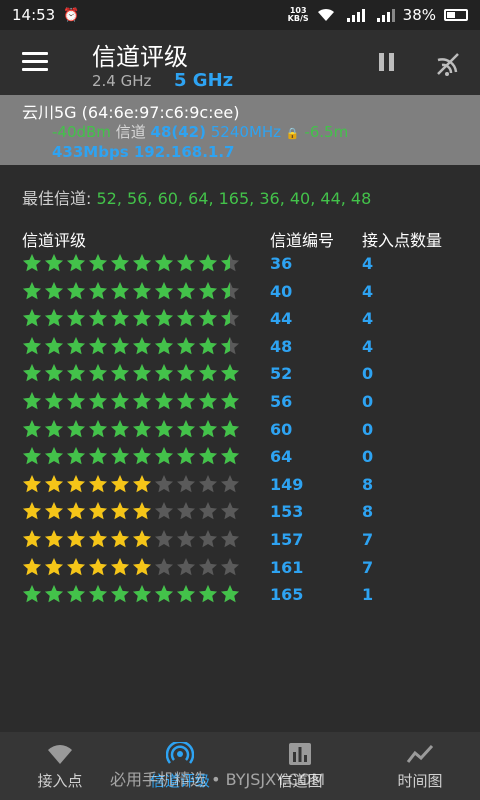 The width and height of the screenshot is (480, 800). Describe the element at coordinates (420, 766) in the screenshot. I see `nav-time-graph: 时间图` at that location.